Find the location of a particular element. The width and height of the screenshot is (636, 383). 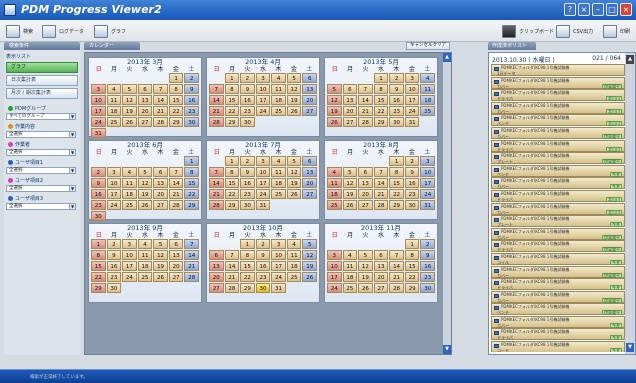

list-item: PDMKECフォルダ\KC98 1号機試験機 コイル 今井 is located at coordinates (558, 258).